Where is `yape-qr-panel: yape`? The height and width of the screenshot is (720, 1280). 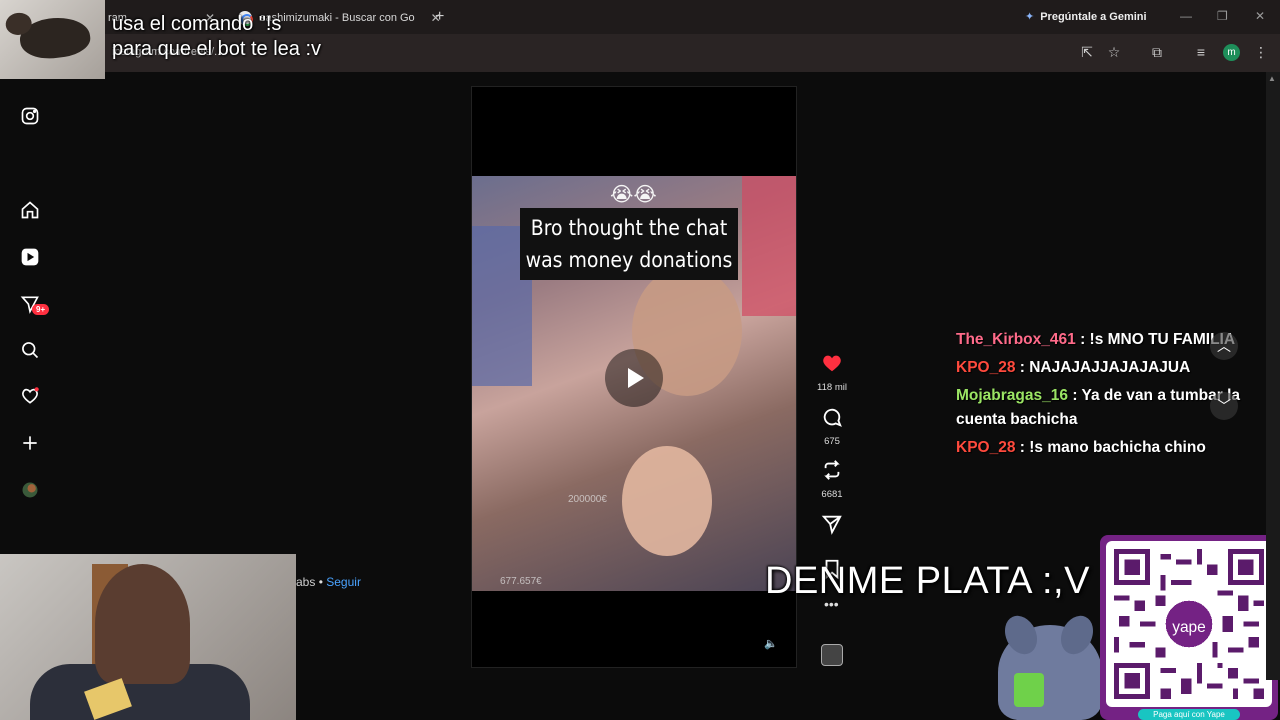
yape-qr-panel: yape is located at coordinates (1189, 627).